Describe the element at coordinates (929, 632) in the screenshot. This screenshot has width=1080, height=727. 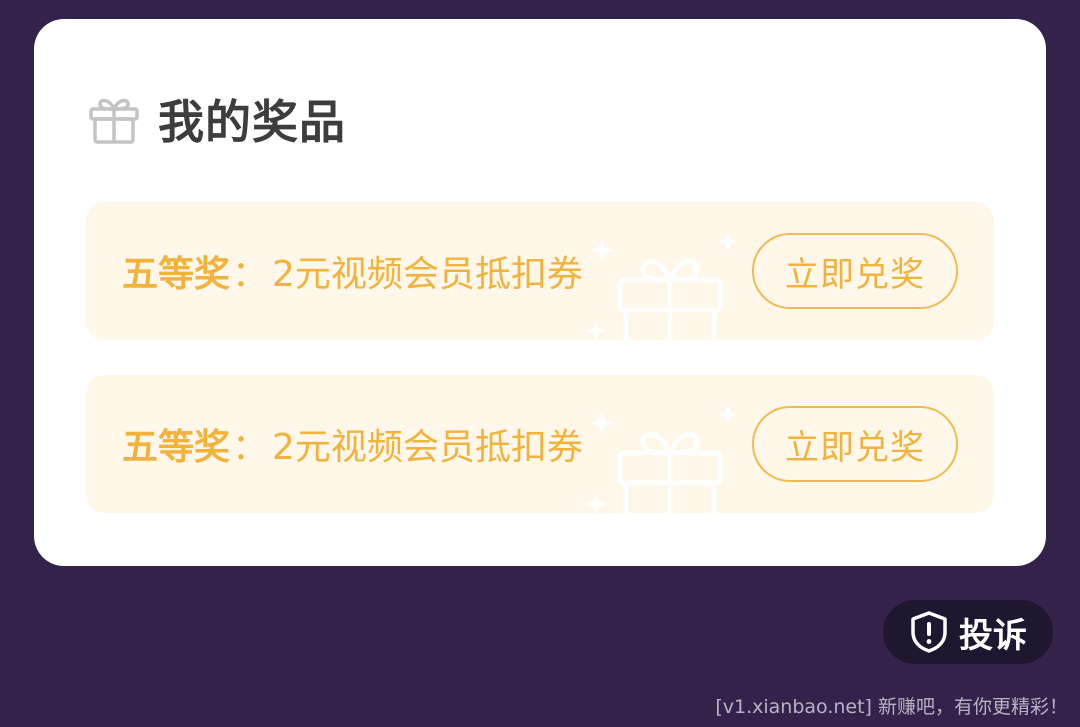
I see `shield-alert-icon` at that location.